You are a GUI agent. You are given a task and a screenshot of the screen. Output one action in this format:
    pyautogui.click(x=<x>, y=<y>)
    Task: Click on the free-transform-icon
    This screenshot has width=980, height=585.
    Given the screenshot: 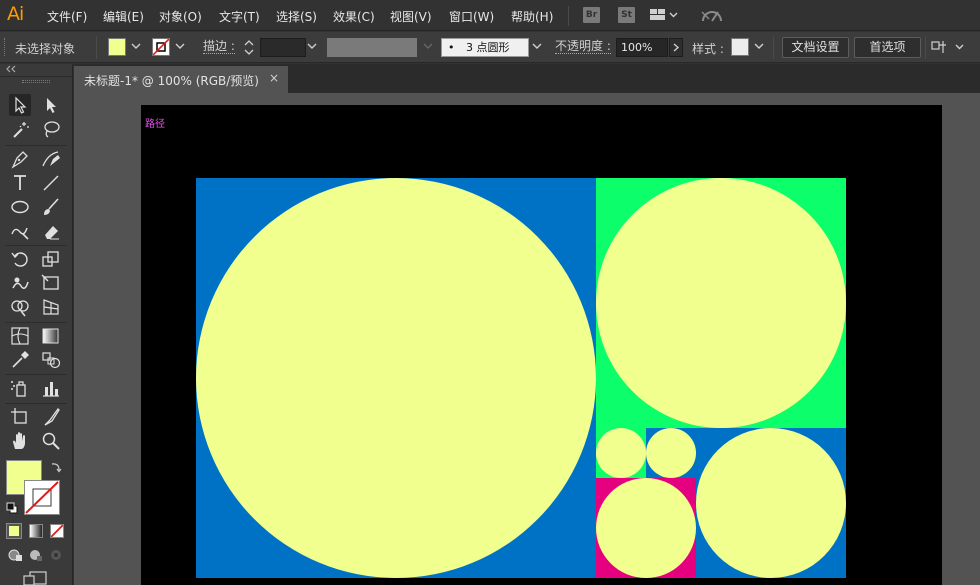 What is the action you would take?
    pyautogui.click(x=51, y=283)
    